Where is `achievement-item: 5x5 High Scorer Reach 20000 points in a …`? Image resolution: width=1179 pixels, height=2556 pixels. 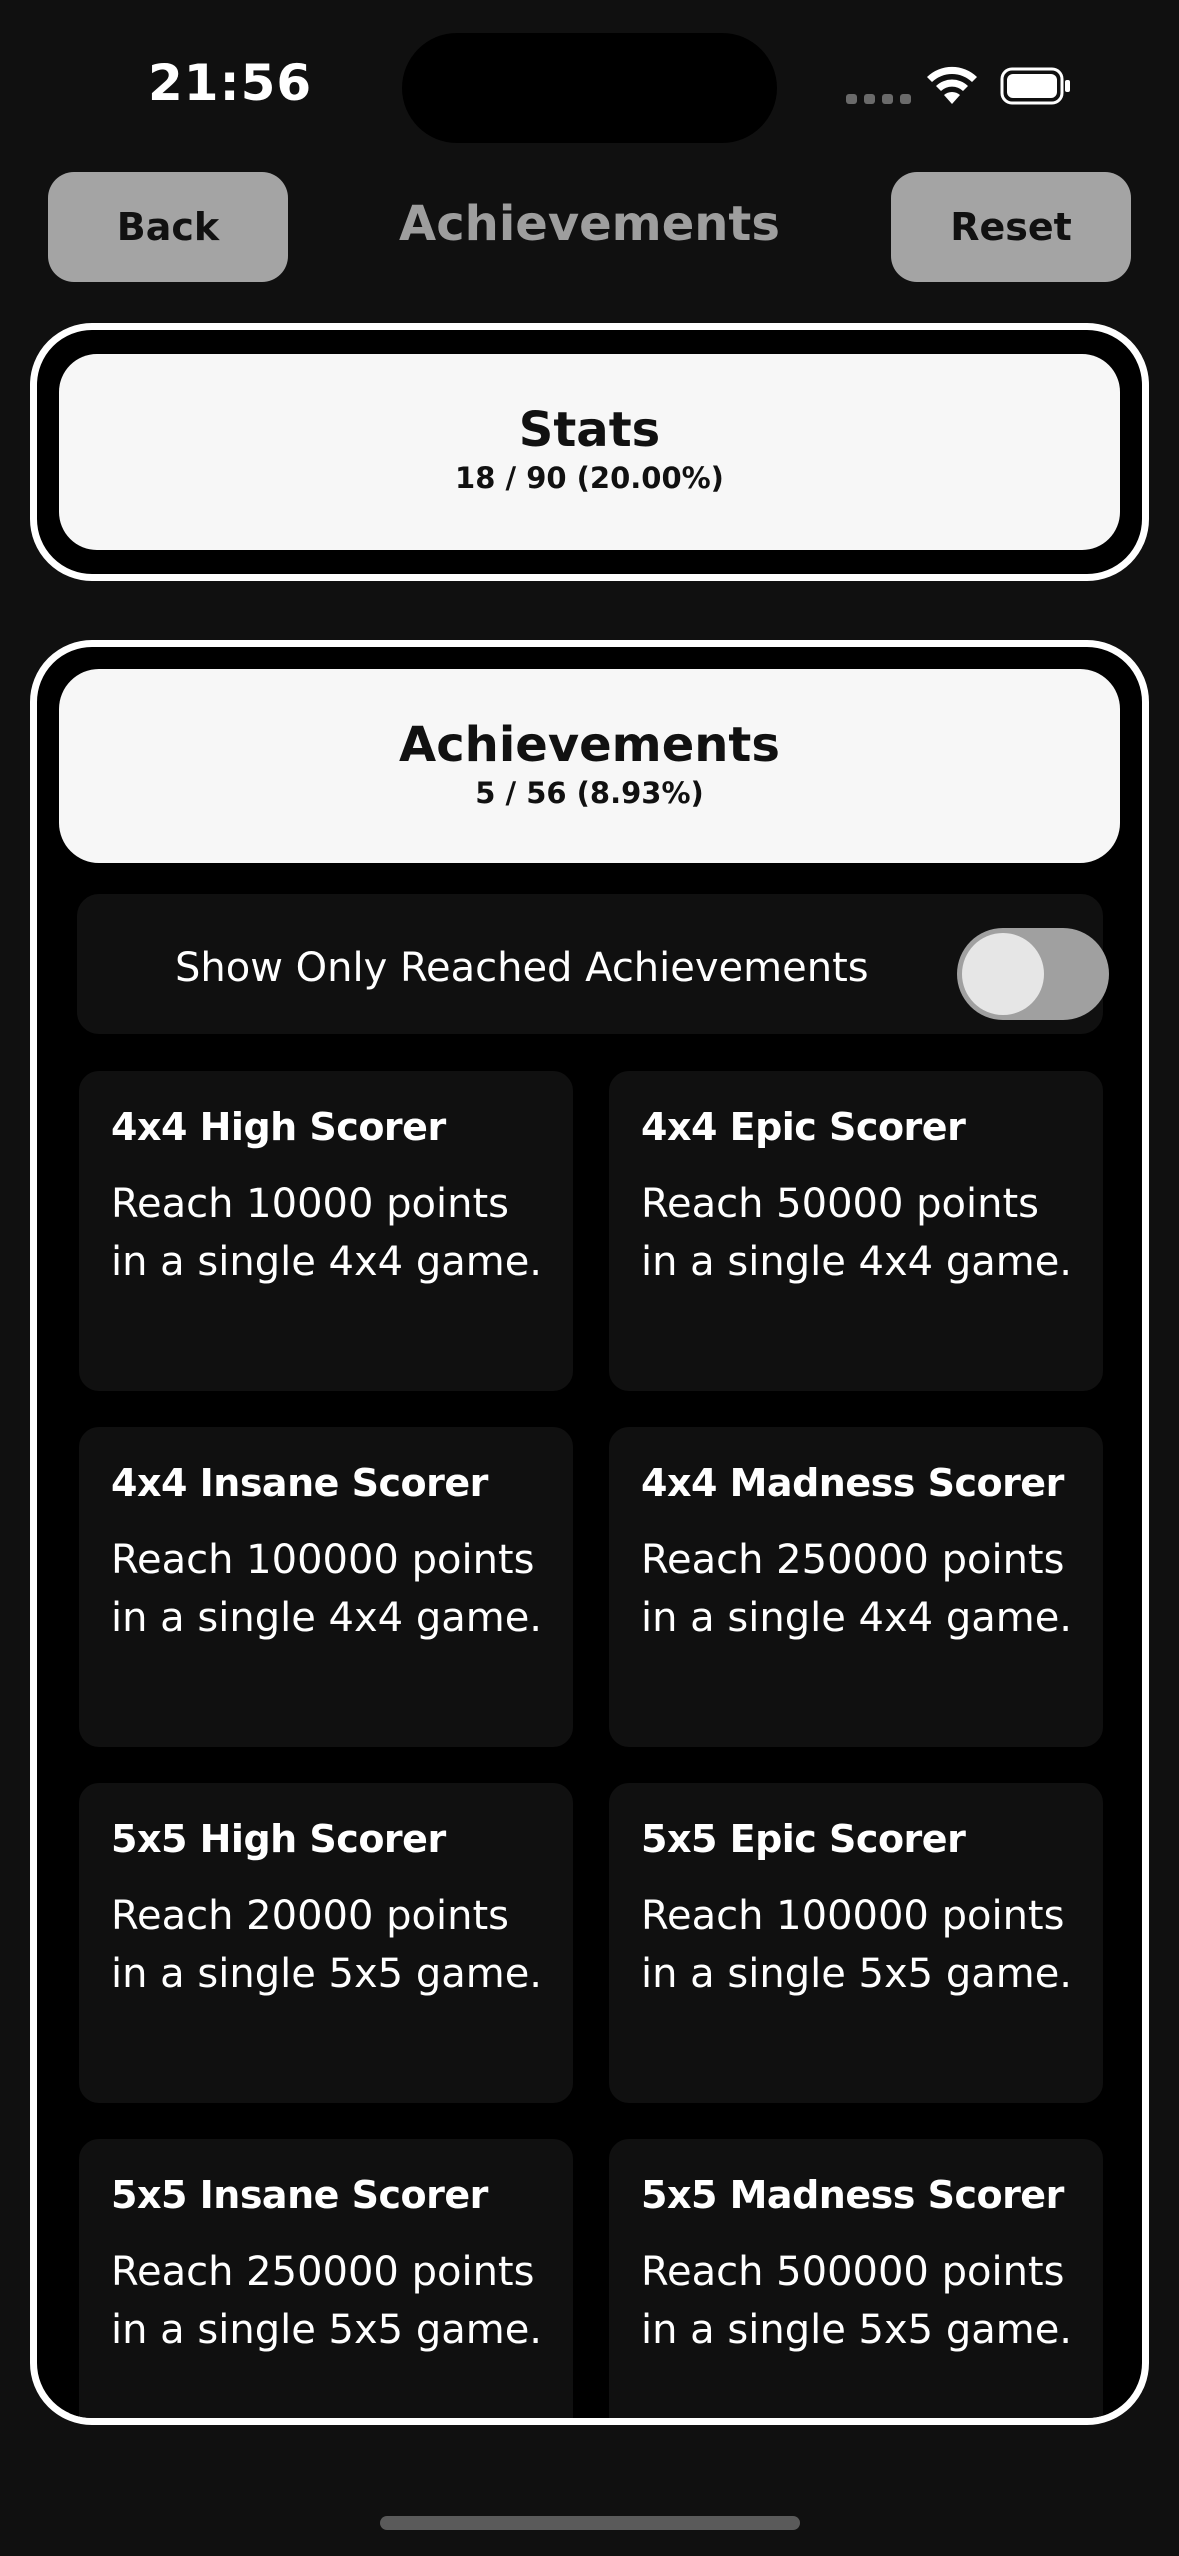 achievement-item: 5x5 High Scorer Reach 20000 points in a … is located at coordinates (326, 1943).